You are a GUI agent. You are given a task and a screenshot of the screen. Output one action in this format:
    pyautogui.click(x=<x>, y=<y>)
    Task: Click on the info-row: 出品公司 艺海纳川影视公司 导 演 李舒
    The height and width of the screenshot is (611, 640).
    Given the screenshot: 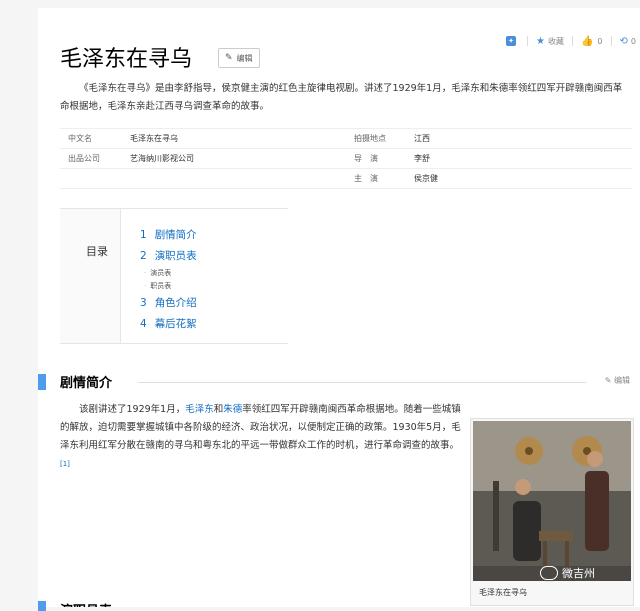 What is the action you would take?
    pyautogui.click(x=346, y=159)
    